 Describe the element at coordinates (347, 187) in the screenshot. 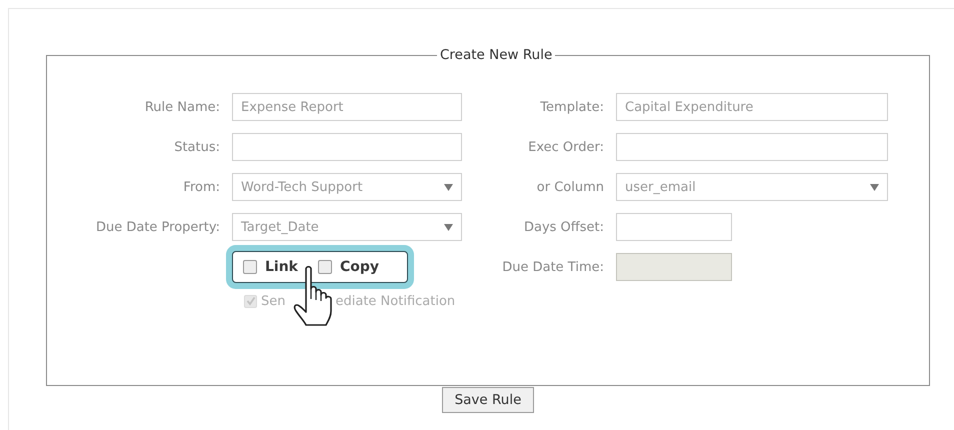

I see `dropdown-field: Word-Tech Support` at that location.